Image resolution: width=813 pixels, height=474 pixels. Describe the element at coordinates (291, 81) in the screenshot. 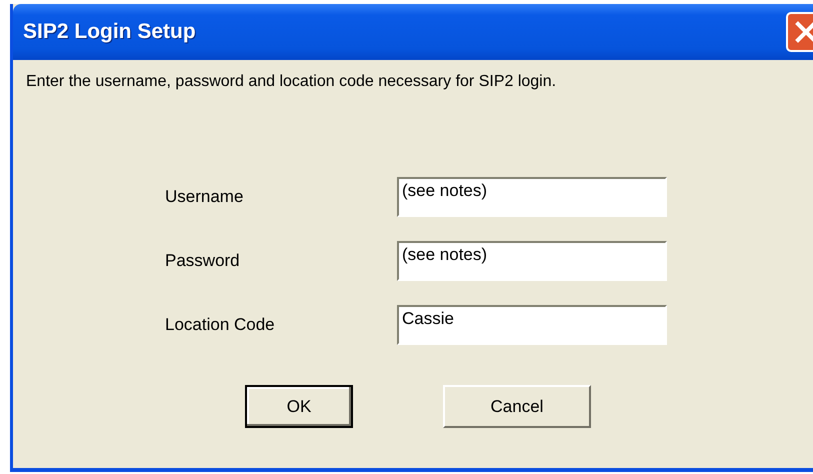

I see `instruction-text: Enter the username, password and location code necessary for SIP2 login.` at that location.